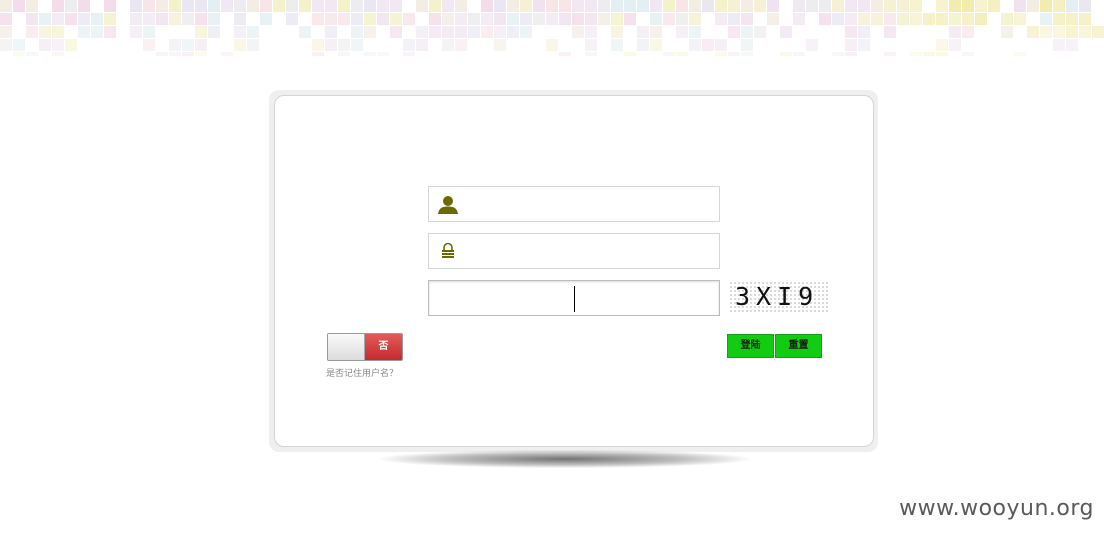  I want to click on captcha-field, so click(574, 298).